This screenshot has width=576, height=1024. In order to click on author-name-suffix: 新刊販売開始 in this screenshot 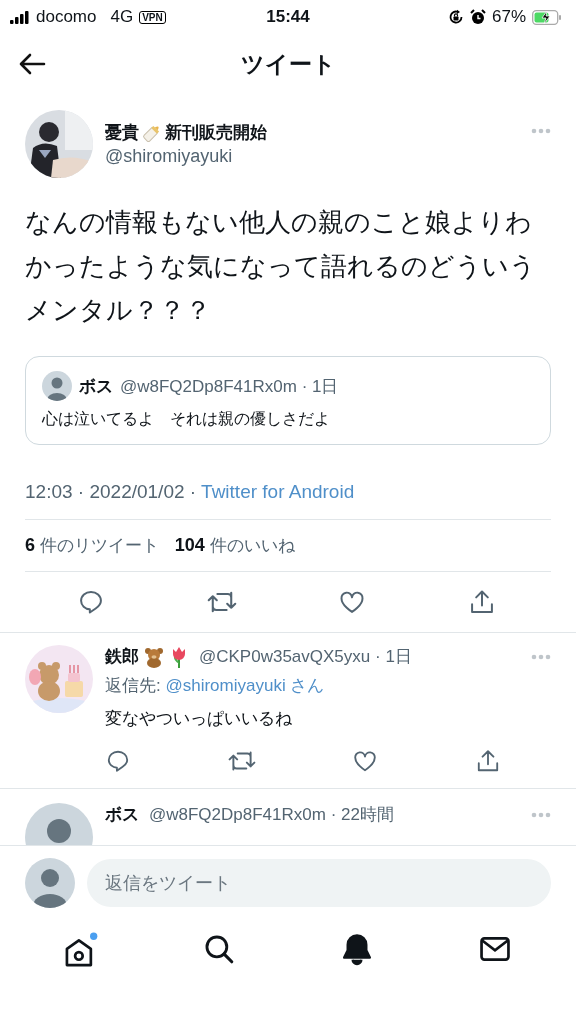, I will do `click(216, 133)`.